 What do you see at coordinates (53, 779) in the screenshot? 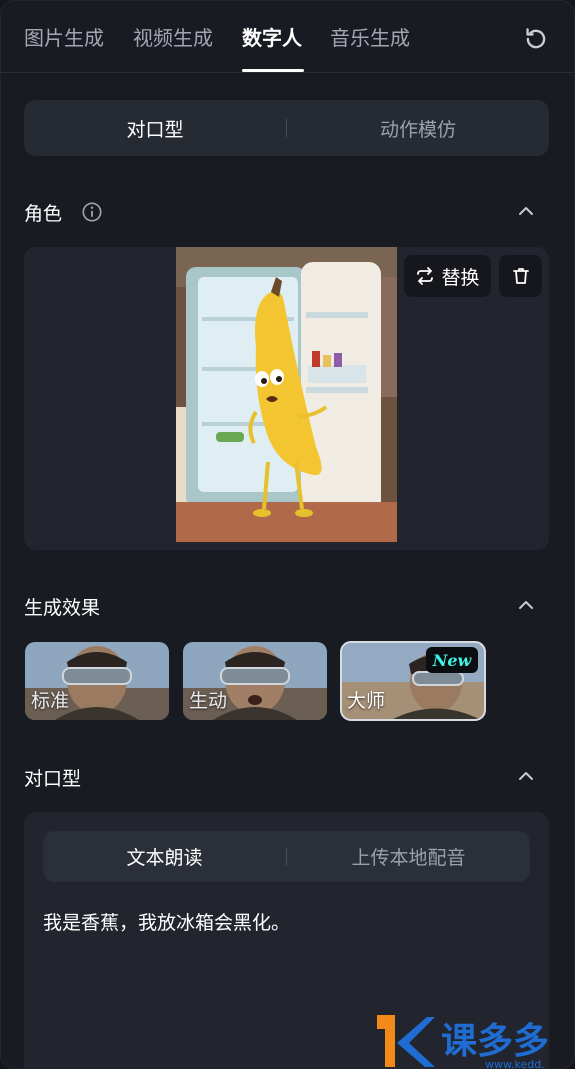
I see `section-title-lipsync: 对口型` at bounding box center [53, 779].